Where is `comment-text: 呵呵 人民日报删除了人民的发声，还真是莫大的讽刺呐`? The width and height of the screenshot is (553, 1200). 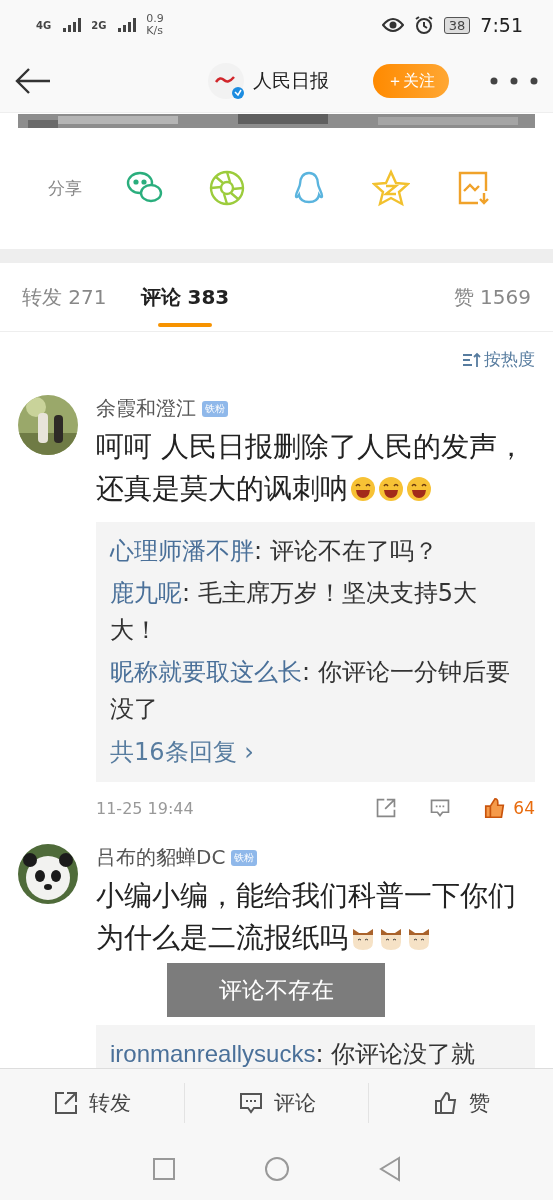
comment-text: 呵呵 人民日报删除了人民的发声，还真是莫大的讽刺呐 is located at coordinates (311, 468).